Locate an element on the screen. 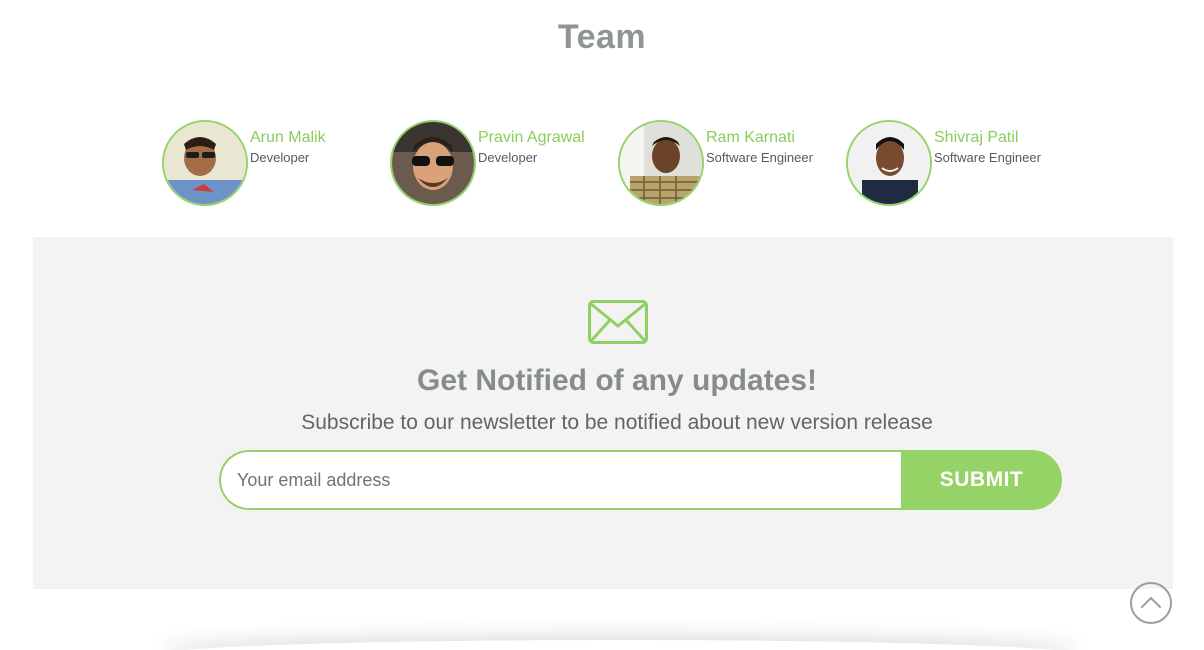  team-member-card: Ram Karnati Software Engineer is located at coordinates (715, 164).